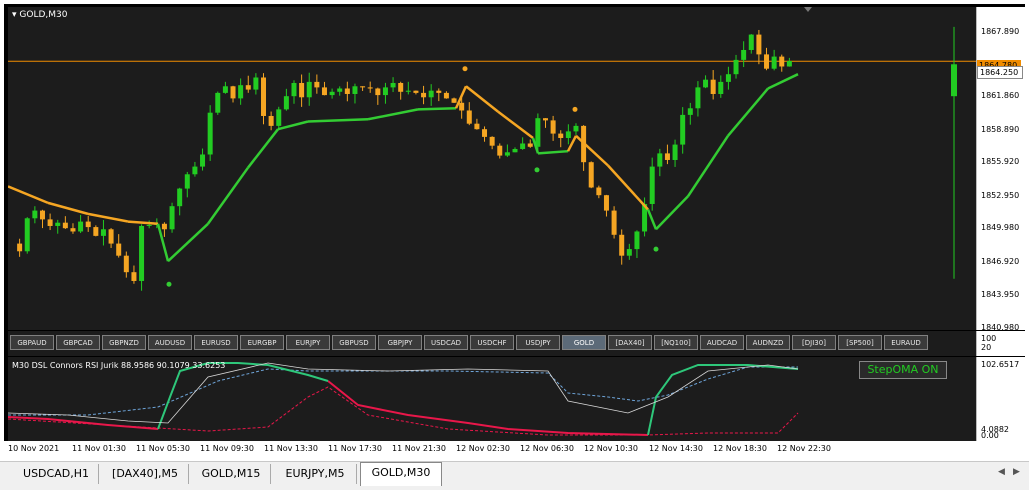 The height and width of the screenshot is (490, 1029). Describe the element at coordinates (170, 342) in the screenshot. I see `symbol-button-audusd: AUDUSD` at that location.